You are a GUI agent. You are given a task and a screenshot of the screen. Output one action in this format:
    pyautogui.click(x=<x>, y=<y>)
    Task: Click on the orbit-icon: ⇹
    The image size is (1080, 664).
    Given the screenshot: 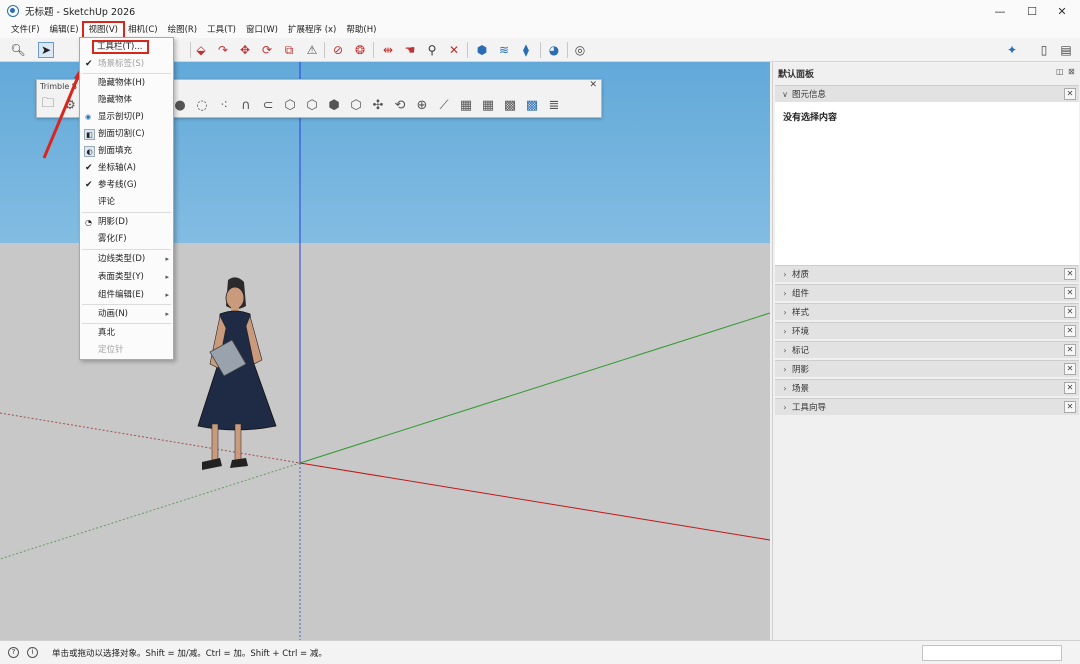 What is the action you would take?
    pyautogui.click(x=388, y=50)
    